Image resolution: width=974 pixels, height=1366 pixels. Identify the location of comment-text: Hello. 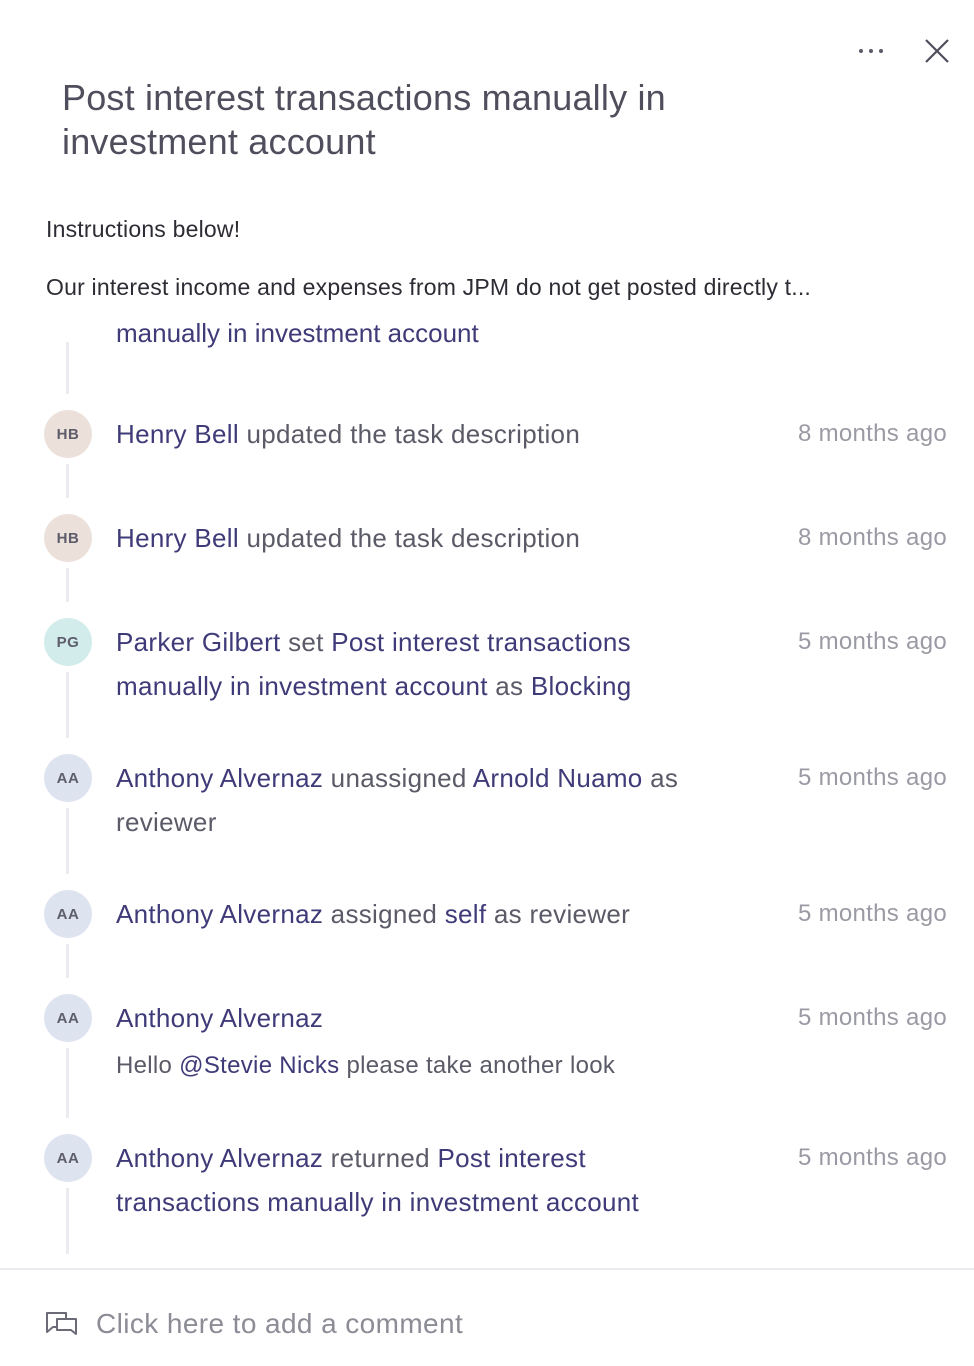
(148, 1065).